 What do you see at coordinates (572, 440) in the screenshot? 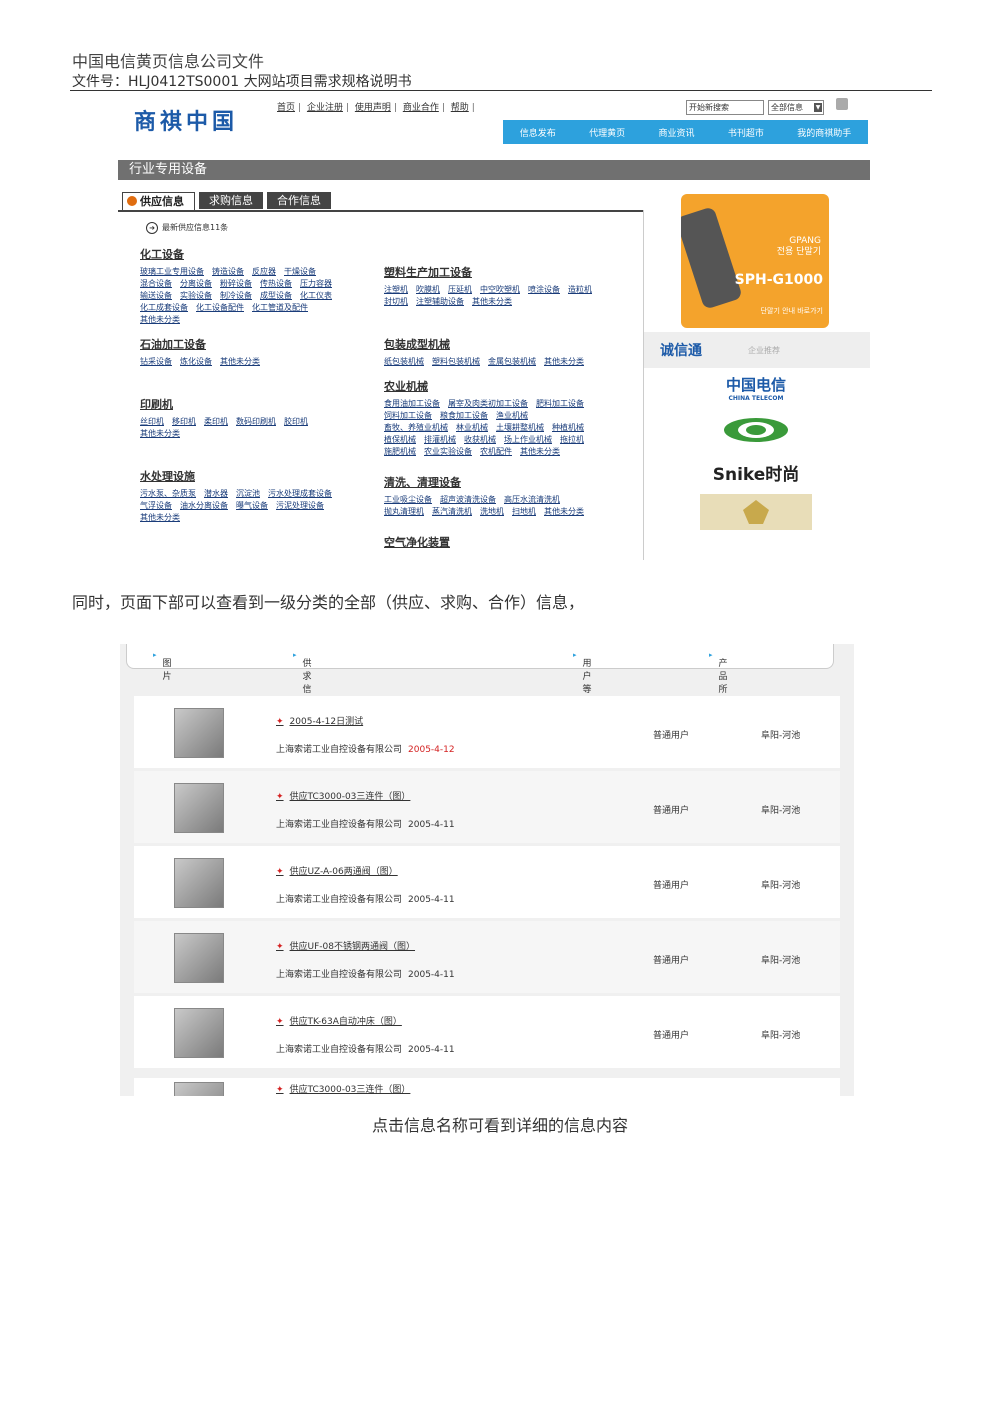
I see `subcategory-link: 拖拉机` at bounding box center [572, 440].